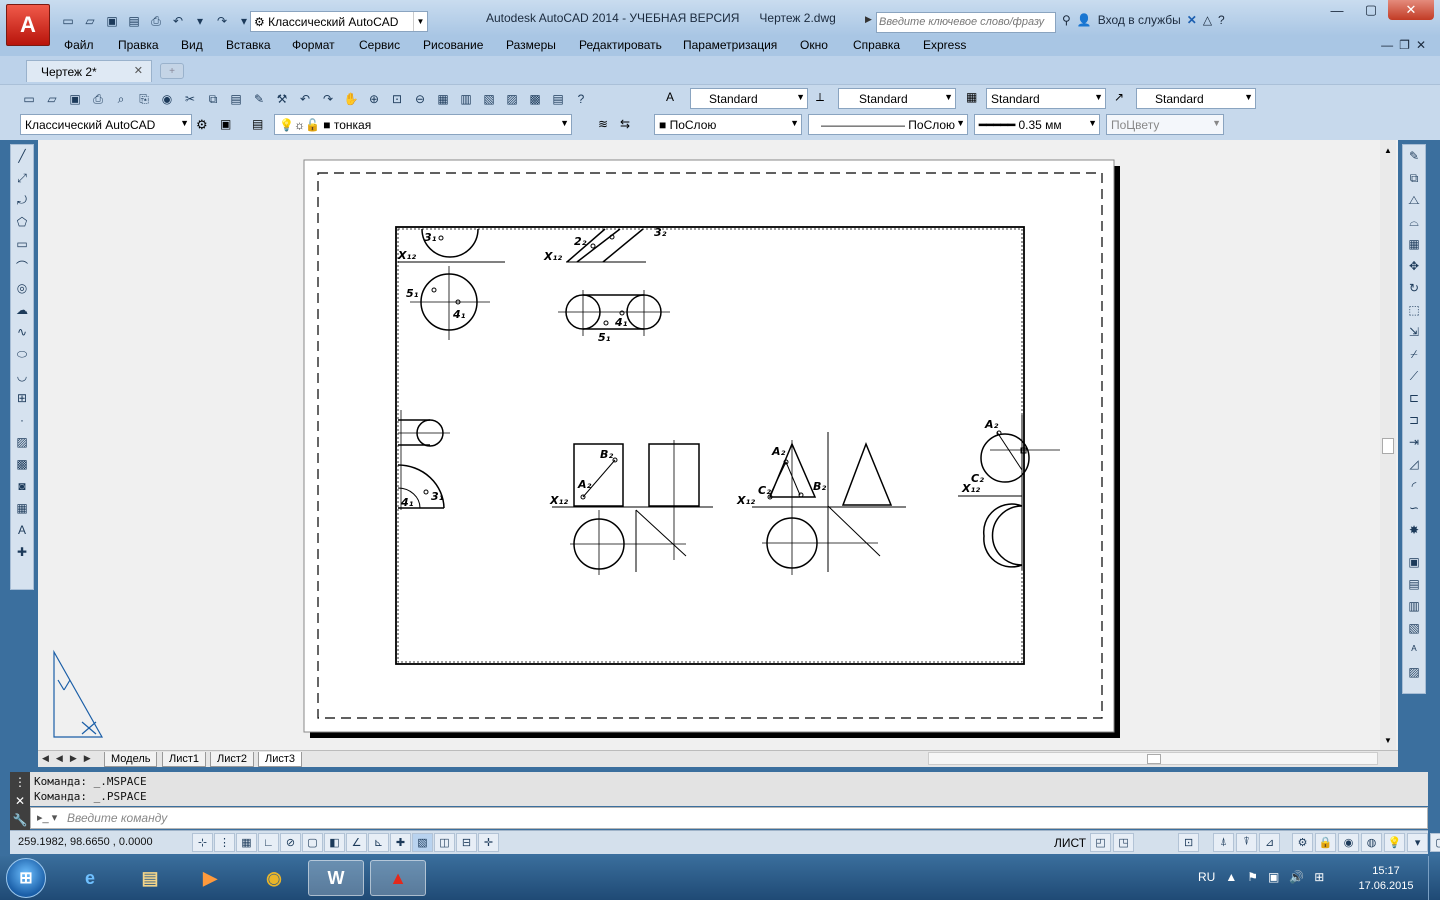 Image resolution: width=1440 pixels, height=900 pixels. I want to click on zoom-realtime-icon: ⊕, so click(374, 99).